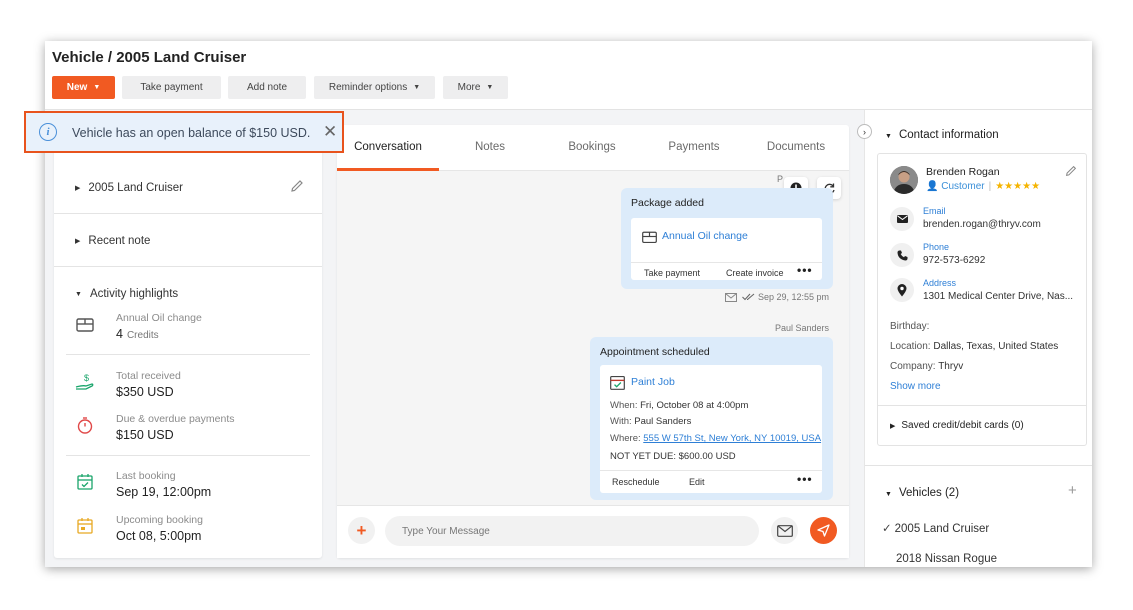 The width and height of the screenshot is (1133, 610). I want to click on address-link: 555 W 57th St, New York, NY 10019, USA, so click(732, 438).